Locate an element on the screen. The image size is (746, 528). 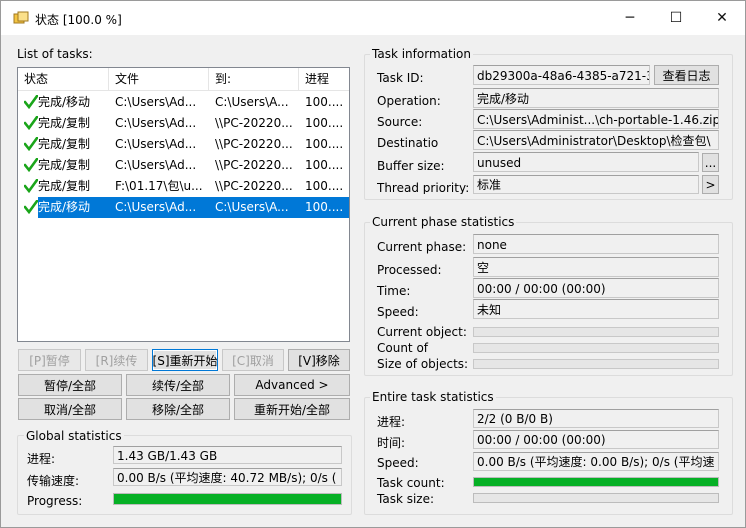
pause-button: [P]暂停 is located at coordinates (49, 360).